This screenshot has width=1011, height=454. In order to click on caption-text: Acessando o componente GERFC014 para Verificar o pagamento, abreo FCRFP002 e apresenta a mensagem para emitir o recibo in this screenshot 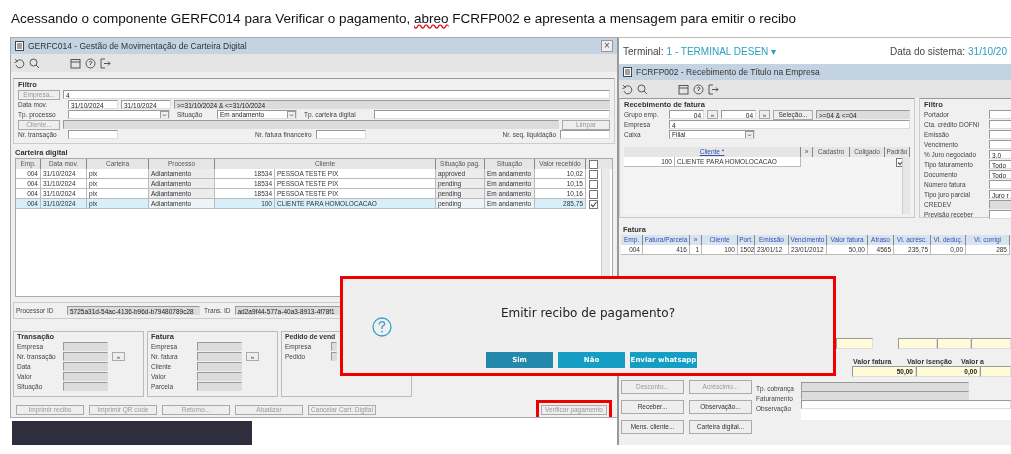, I will do `click(403, 18)`.